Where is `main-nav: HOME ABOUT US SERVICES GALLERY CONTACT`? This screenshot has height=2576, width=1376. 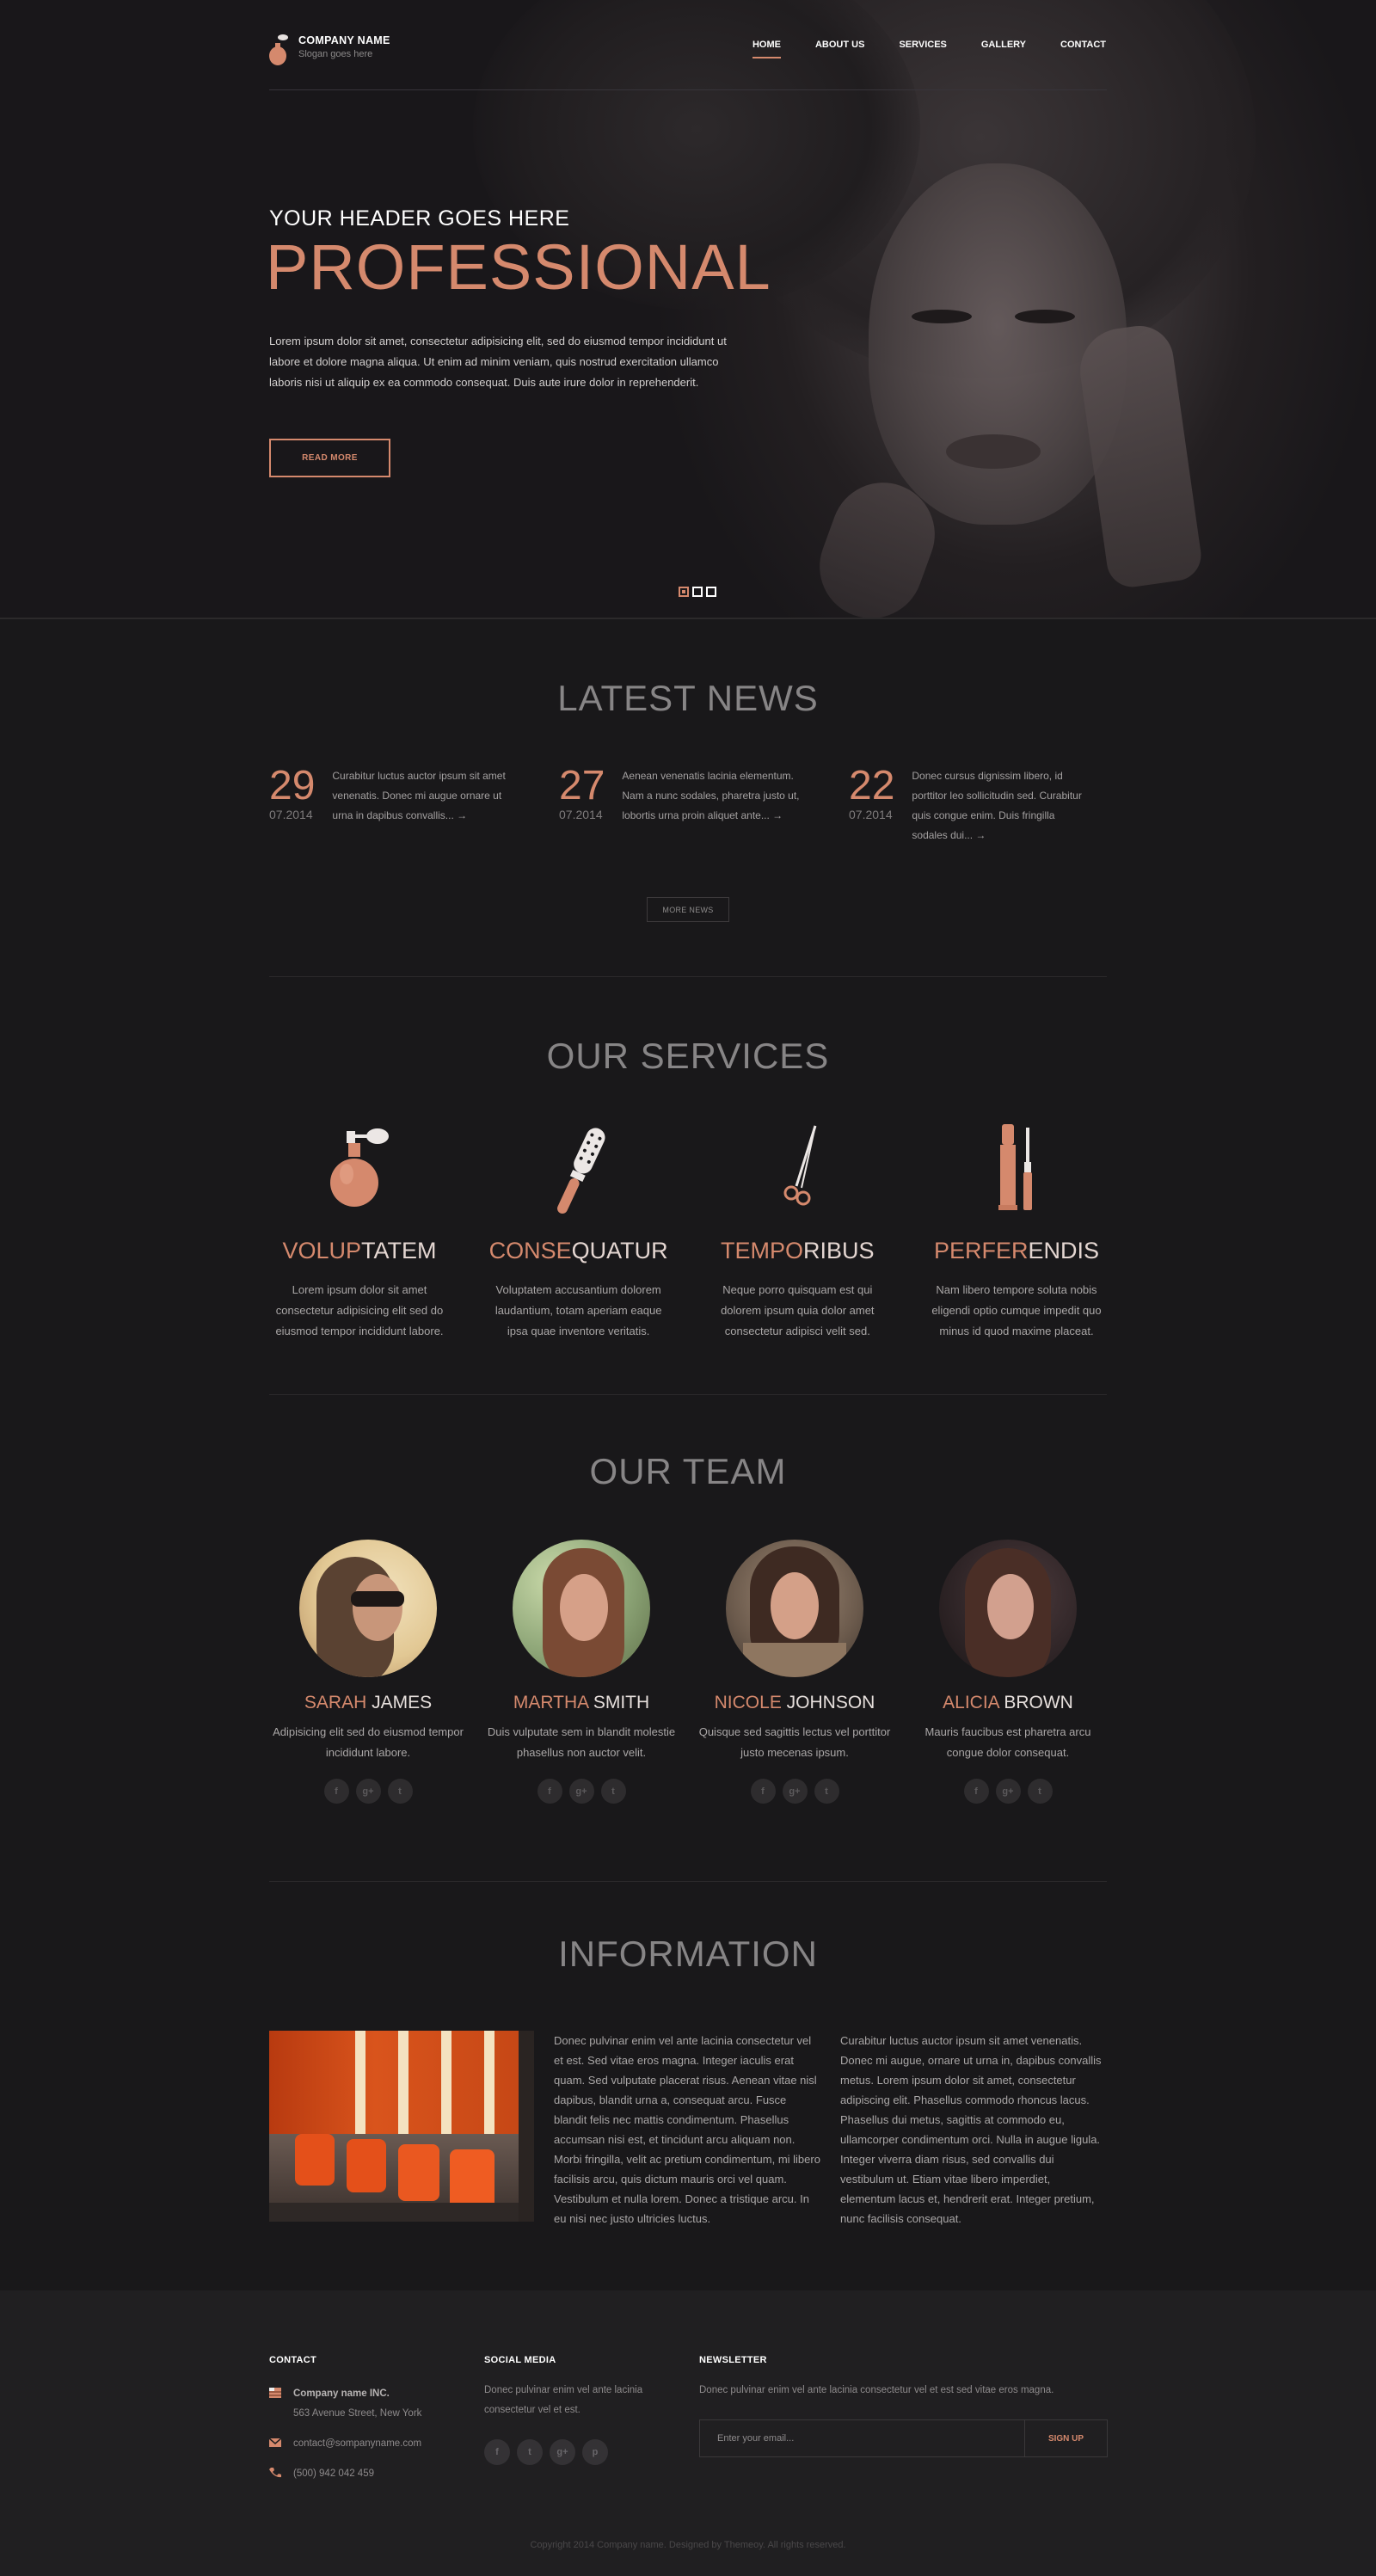
main-nav: HOME ABOUT US SERVICES GALLERY CONTACT is located at coordinates (929, 49).